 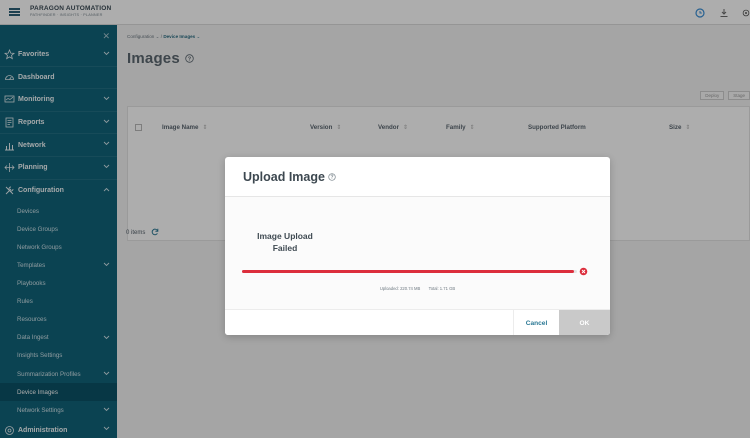 I want to click on upload-progress-fill, so click(x=408, y=271).